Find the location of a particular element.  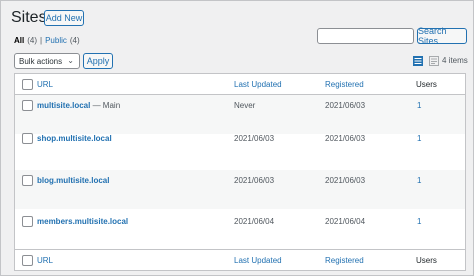

table-footer: URL Last Updated Registered Users is located at coordinates (240, 259).